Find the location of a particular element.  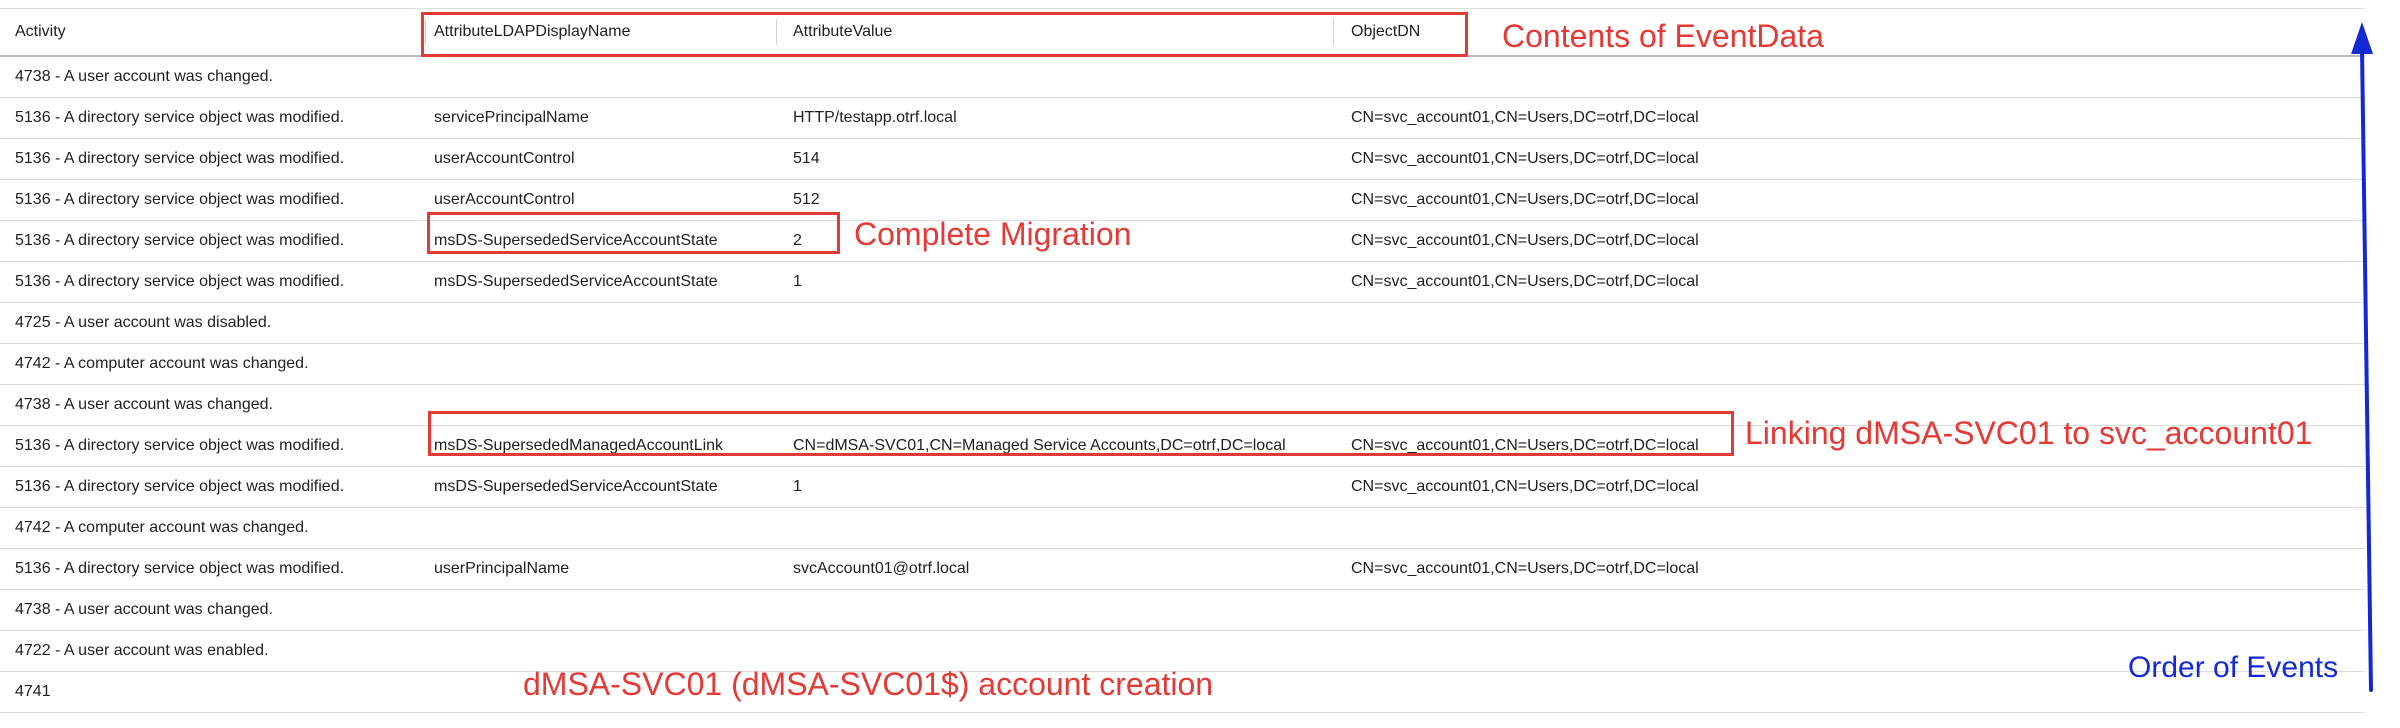

linking-label: Linking dMSA-SVC01 to svc_account01 is located at coordinates (2029, 433).